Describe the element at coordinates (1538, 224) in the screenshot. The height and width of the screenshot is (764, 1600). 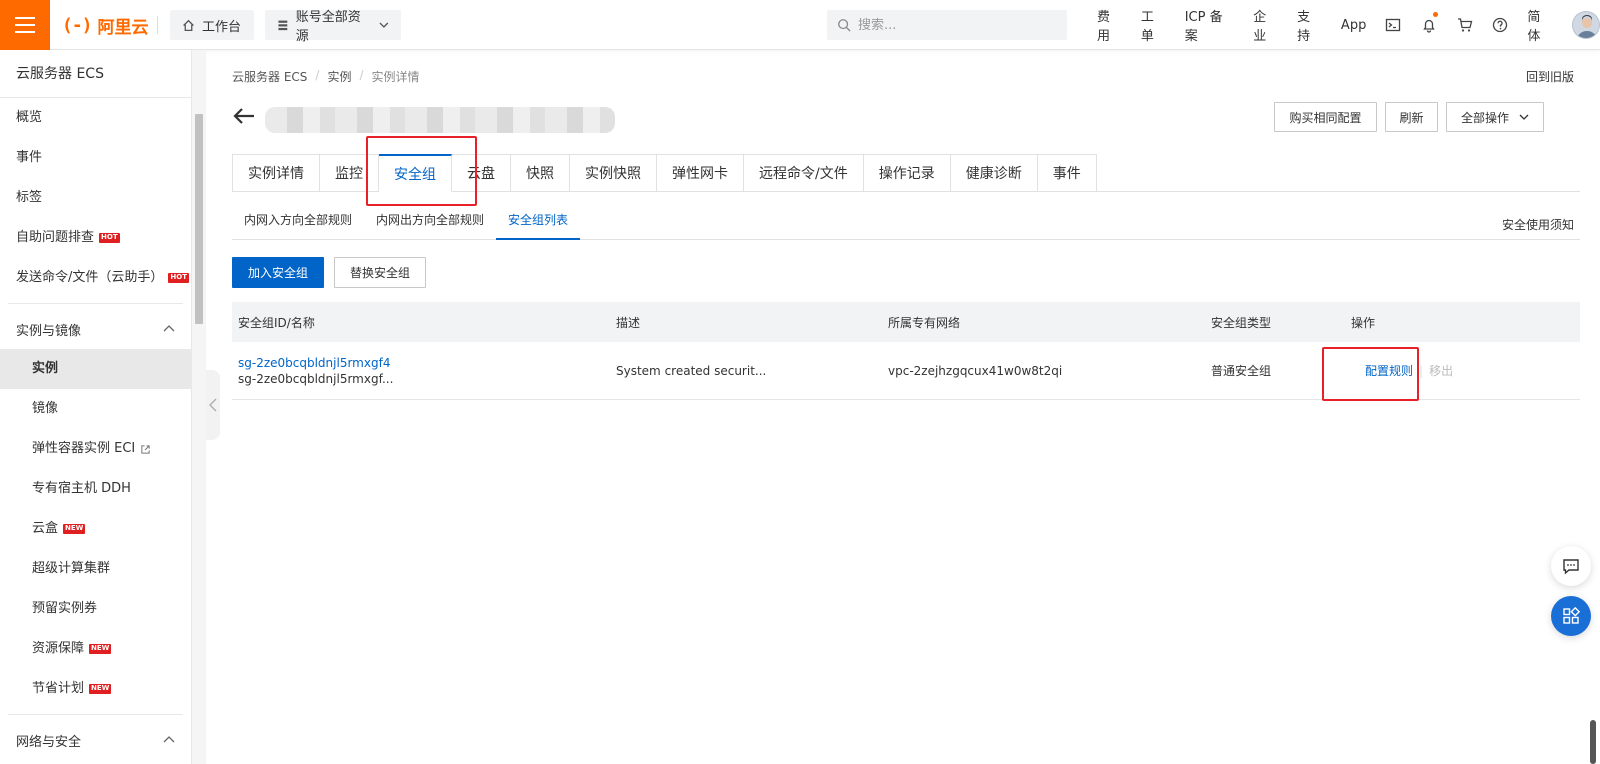
I see `safety-notice-link: 安全使用须知` at that location.